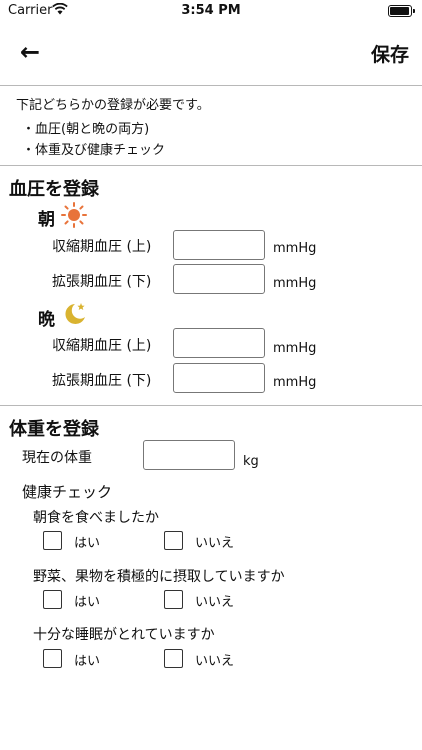  I want to click on notice-line-3: ・体重及び健康チェック, so click(94, 150).